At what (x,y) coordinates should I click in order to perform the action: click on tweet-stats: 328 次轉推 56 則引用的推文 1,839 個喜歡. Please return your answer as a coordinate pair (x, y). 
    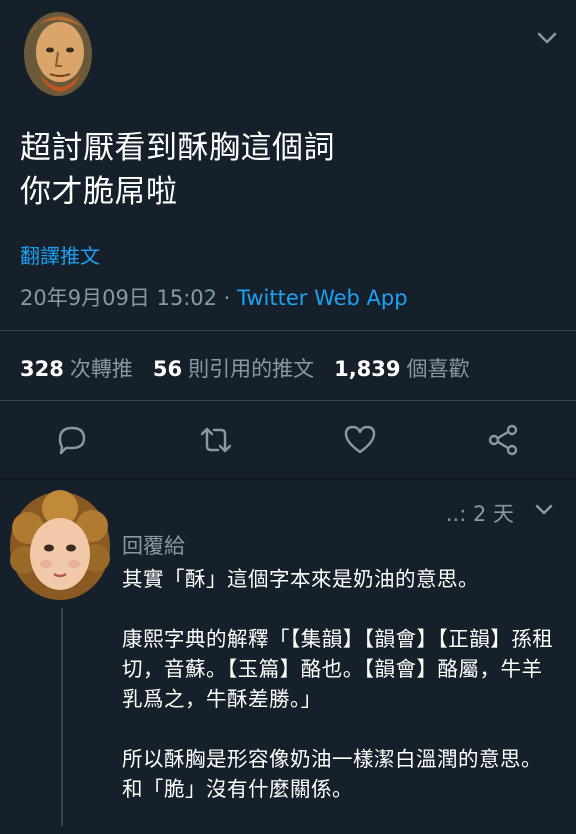
    Looking at the image, I should click on (255, 368).